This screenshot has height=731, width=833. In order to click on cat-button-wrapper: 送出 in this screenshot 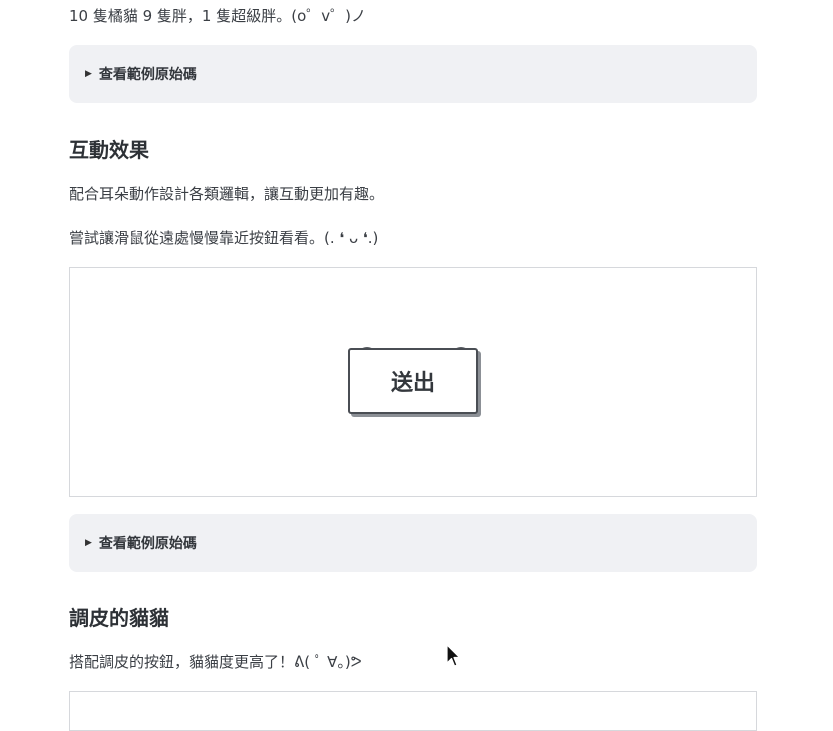, I will do `click(414, 382)`.